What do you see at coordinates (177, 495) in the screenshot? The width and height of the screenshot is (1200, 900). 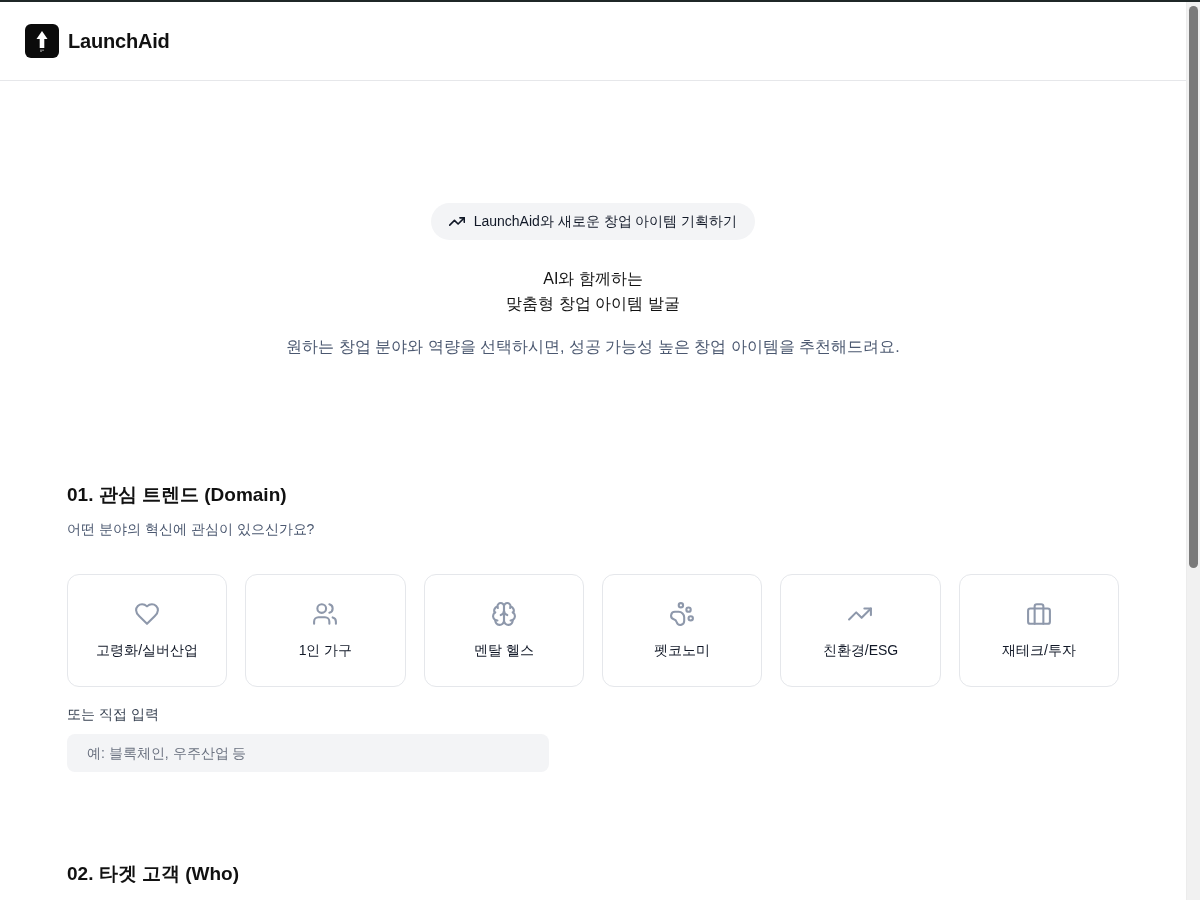 I see `section-heading: 01. 관심 트렌드 (Domain)` at bounding box center [177, 495].